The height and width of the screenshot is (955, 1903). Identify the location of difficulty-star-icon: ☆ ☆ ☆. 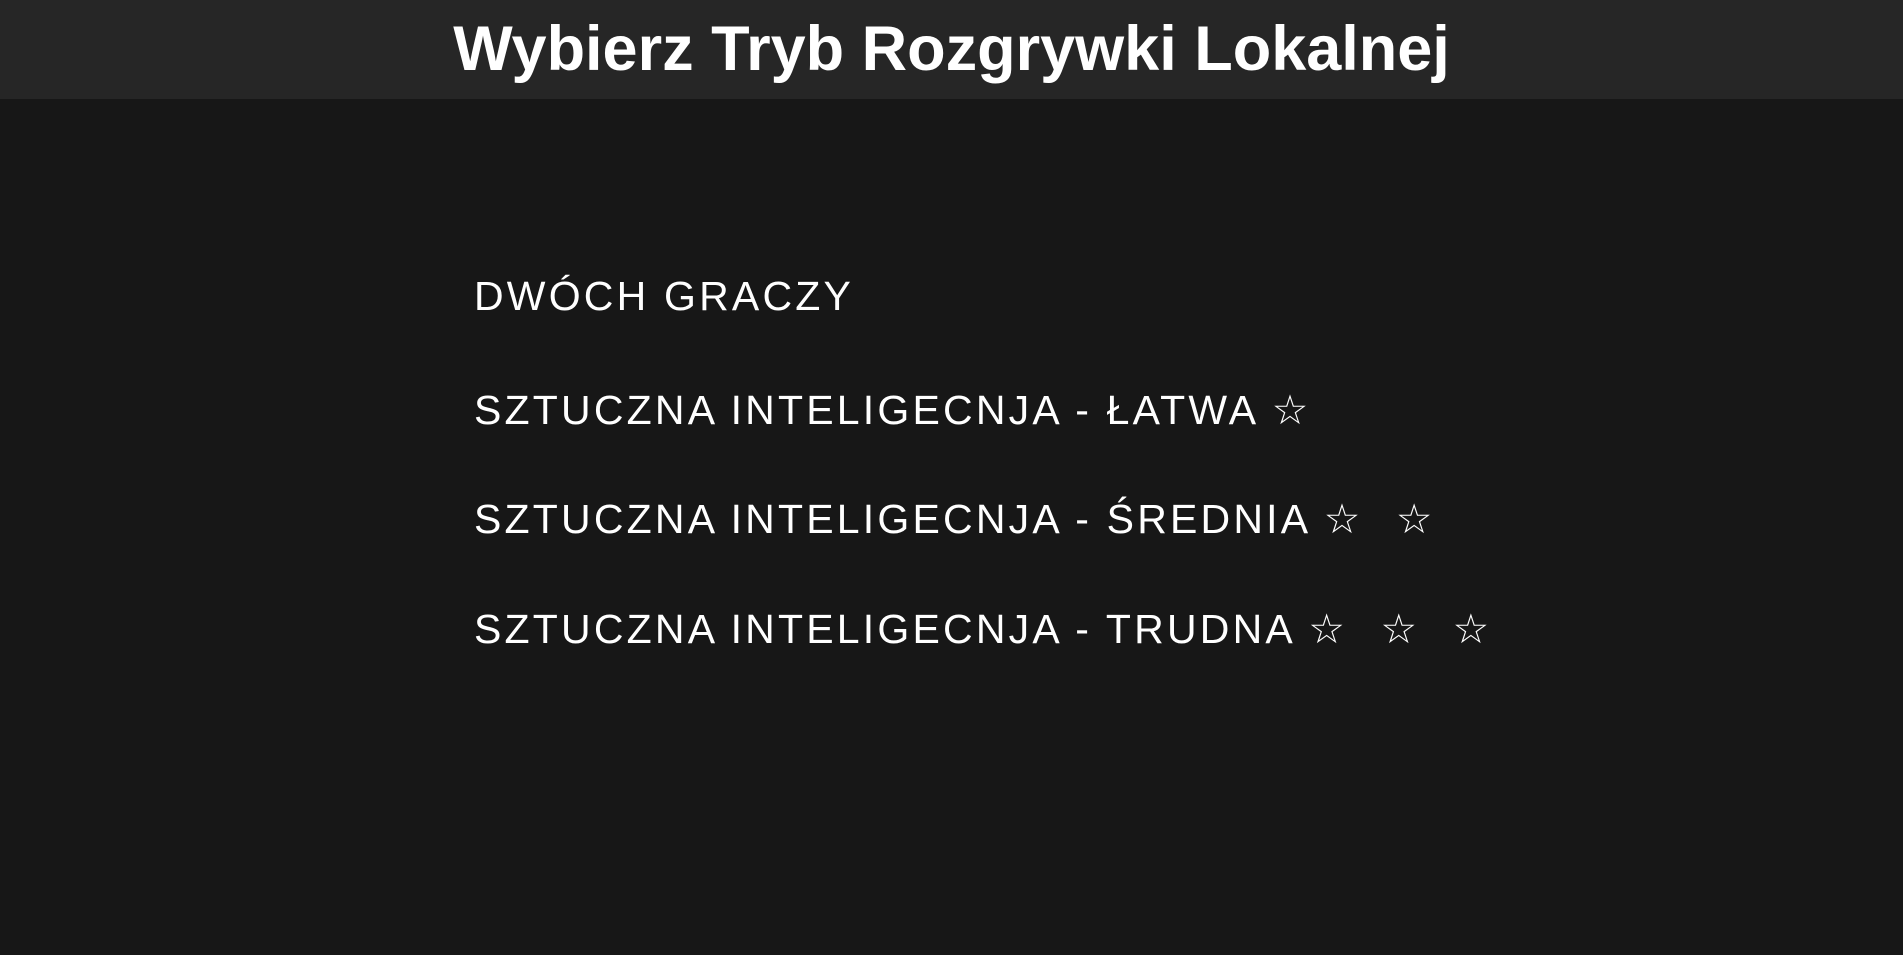
(1405, 629).